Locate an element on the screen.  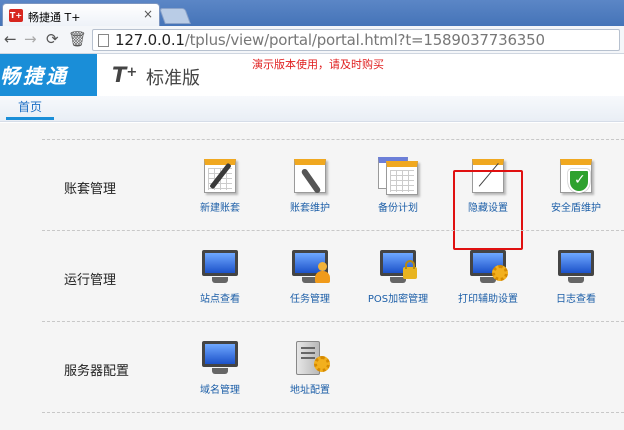
item-backup-plan: 备份计划 is located at coordinates (398, 185).